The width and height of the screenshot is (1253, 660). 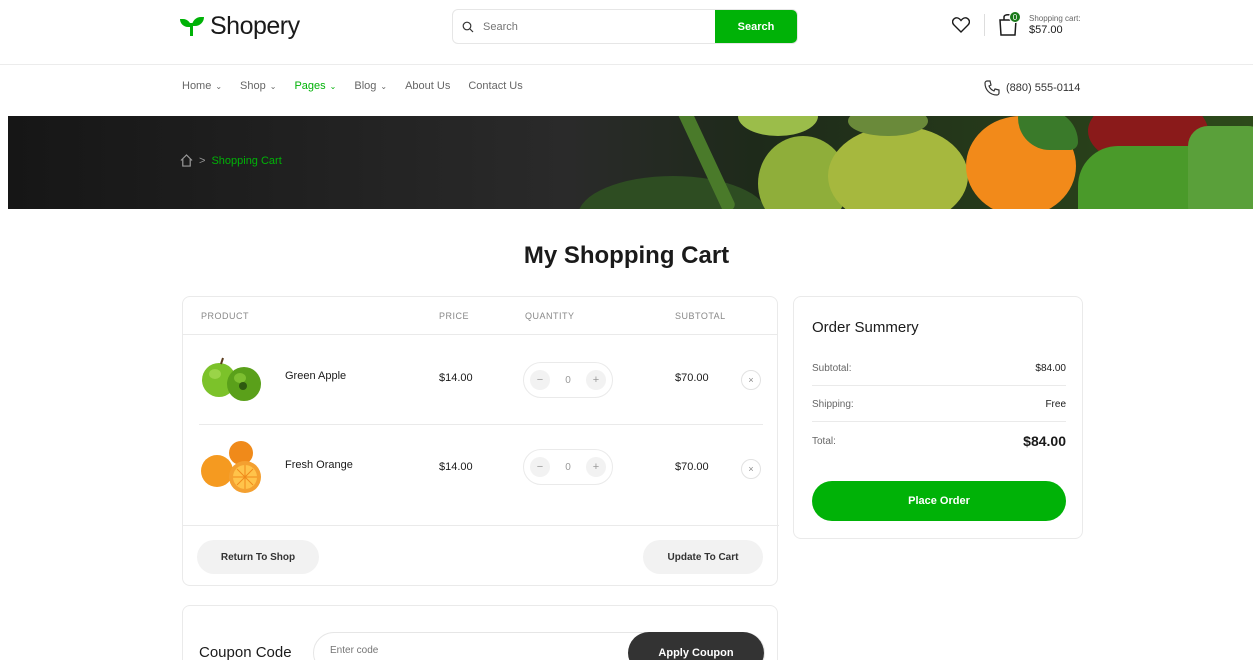 What do you see at coordinates (1010, 25) in the screenshot?
I see `cart-button: 0` at bounding box center [1010, 25].